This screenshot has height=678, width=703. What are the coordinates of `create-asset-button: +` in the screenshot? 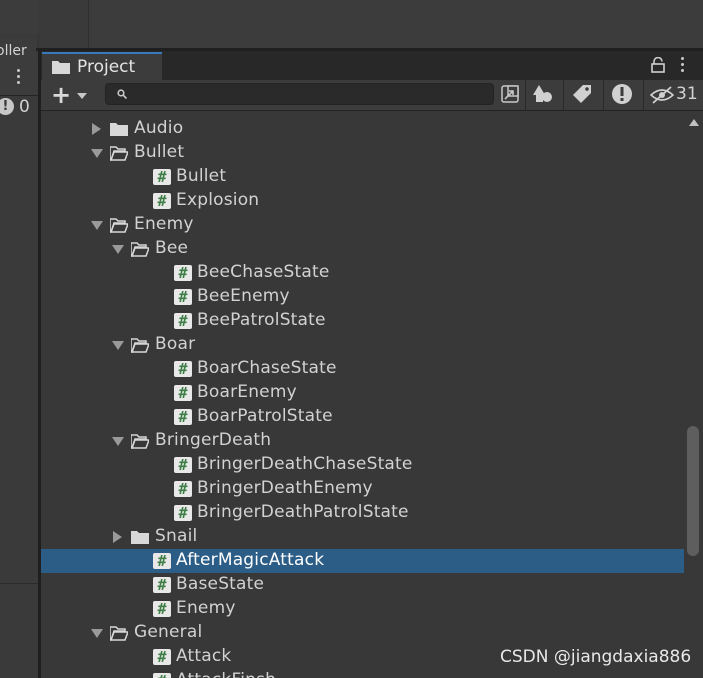 It's located at (67, 95).